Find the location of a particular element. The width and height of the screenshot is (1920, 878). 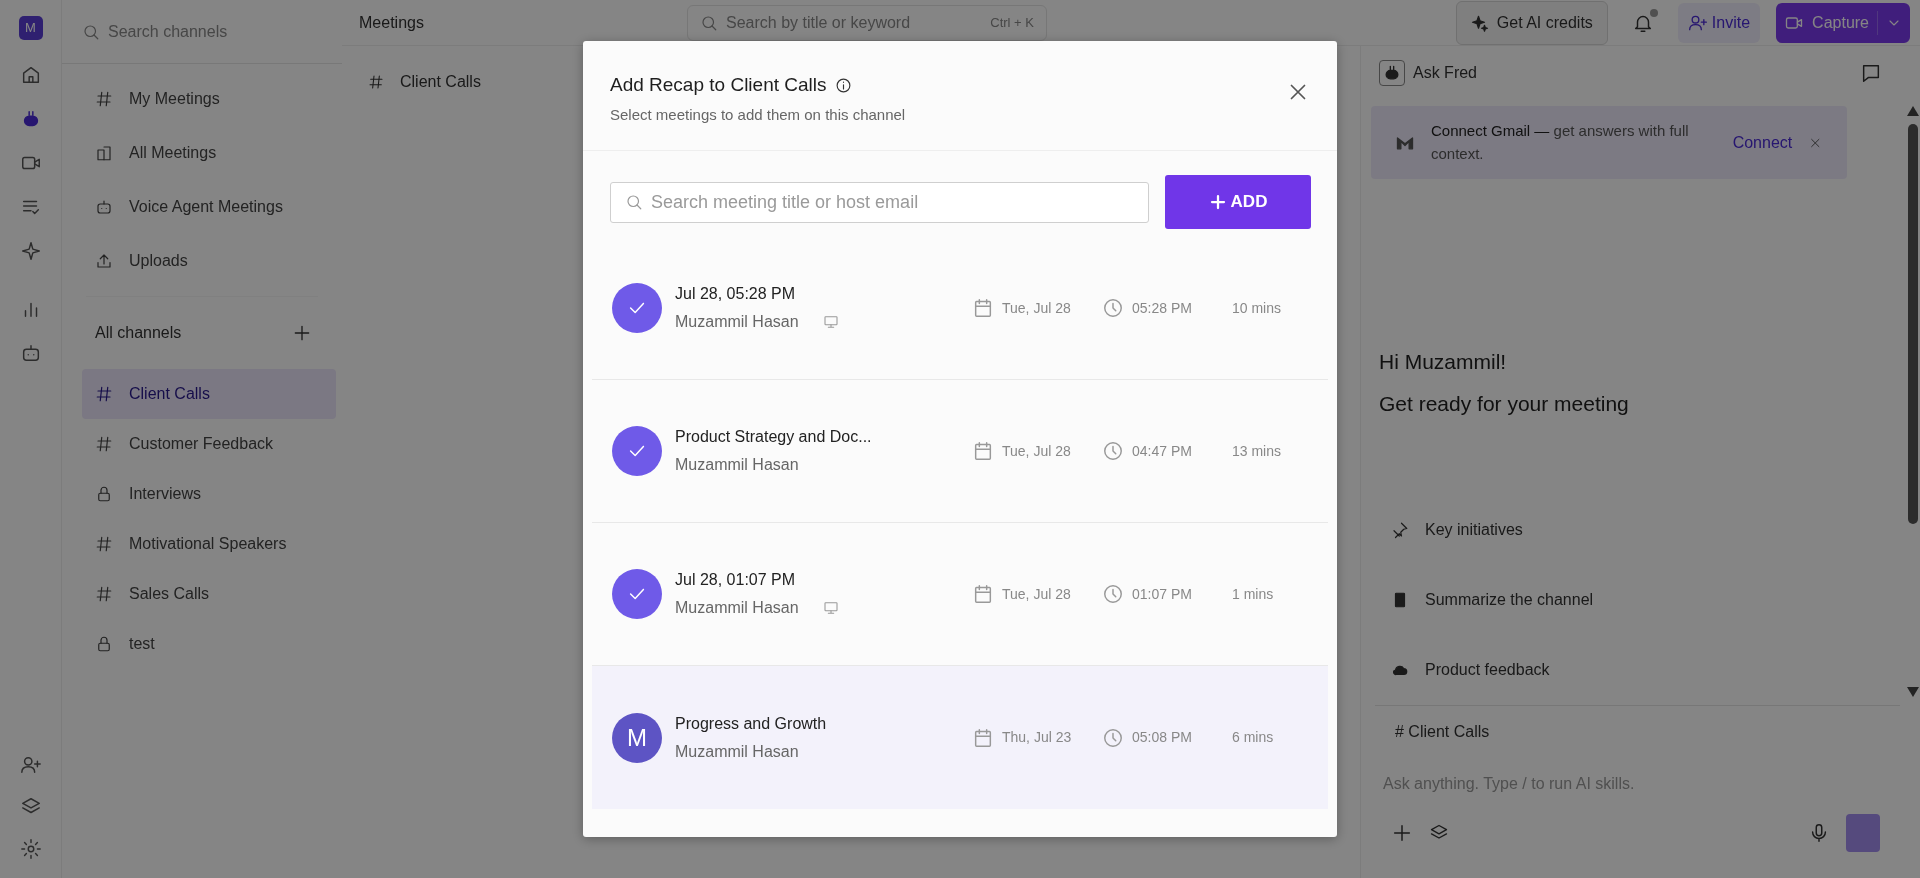

meeting-title: Jul 28, 01:07 PM is located at coordinates (736, 580).